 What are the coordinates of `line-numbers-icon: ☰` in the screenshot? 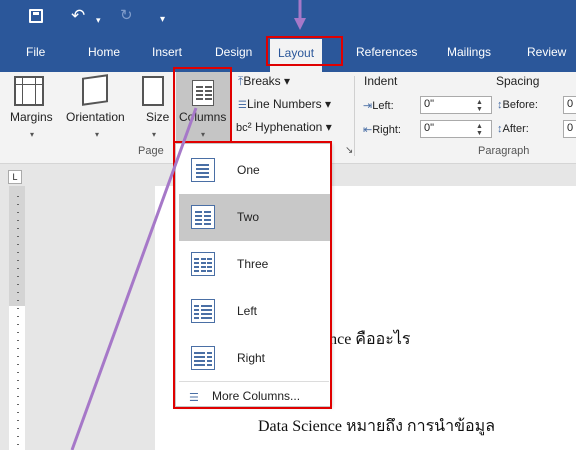 It's located at (242, 105).